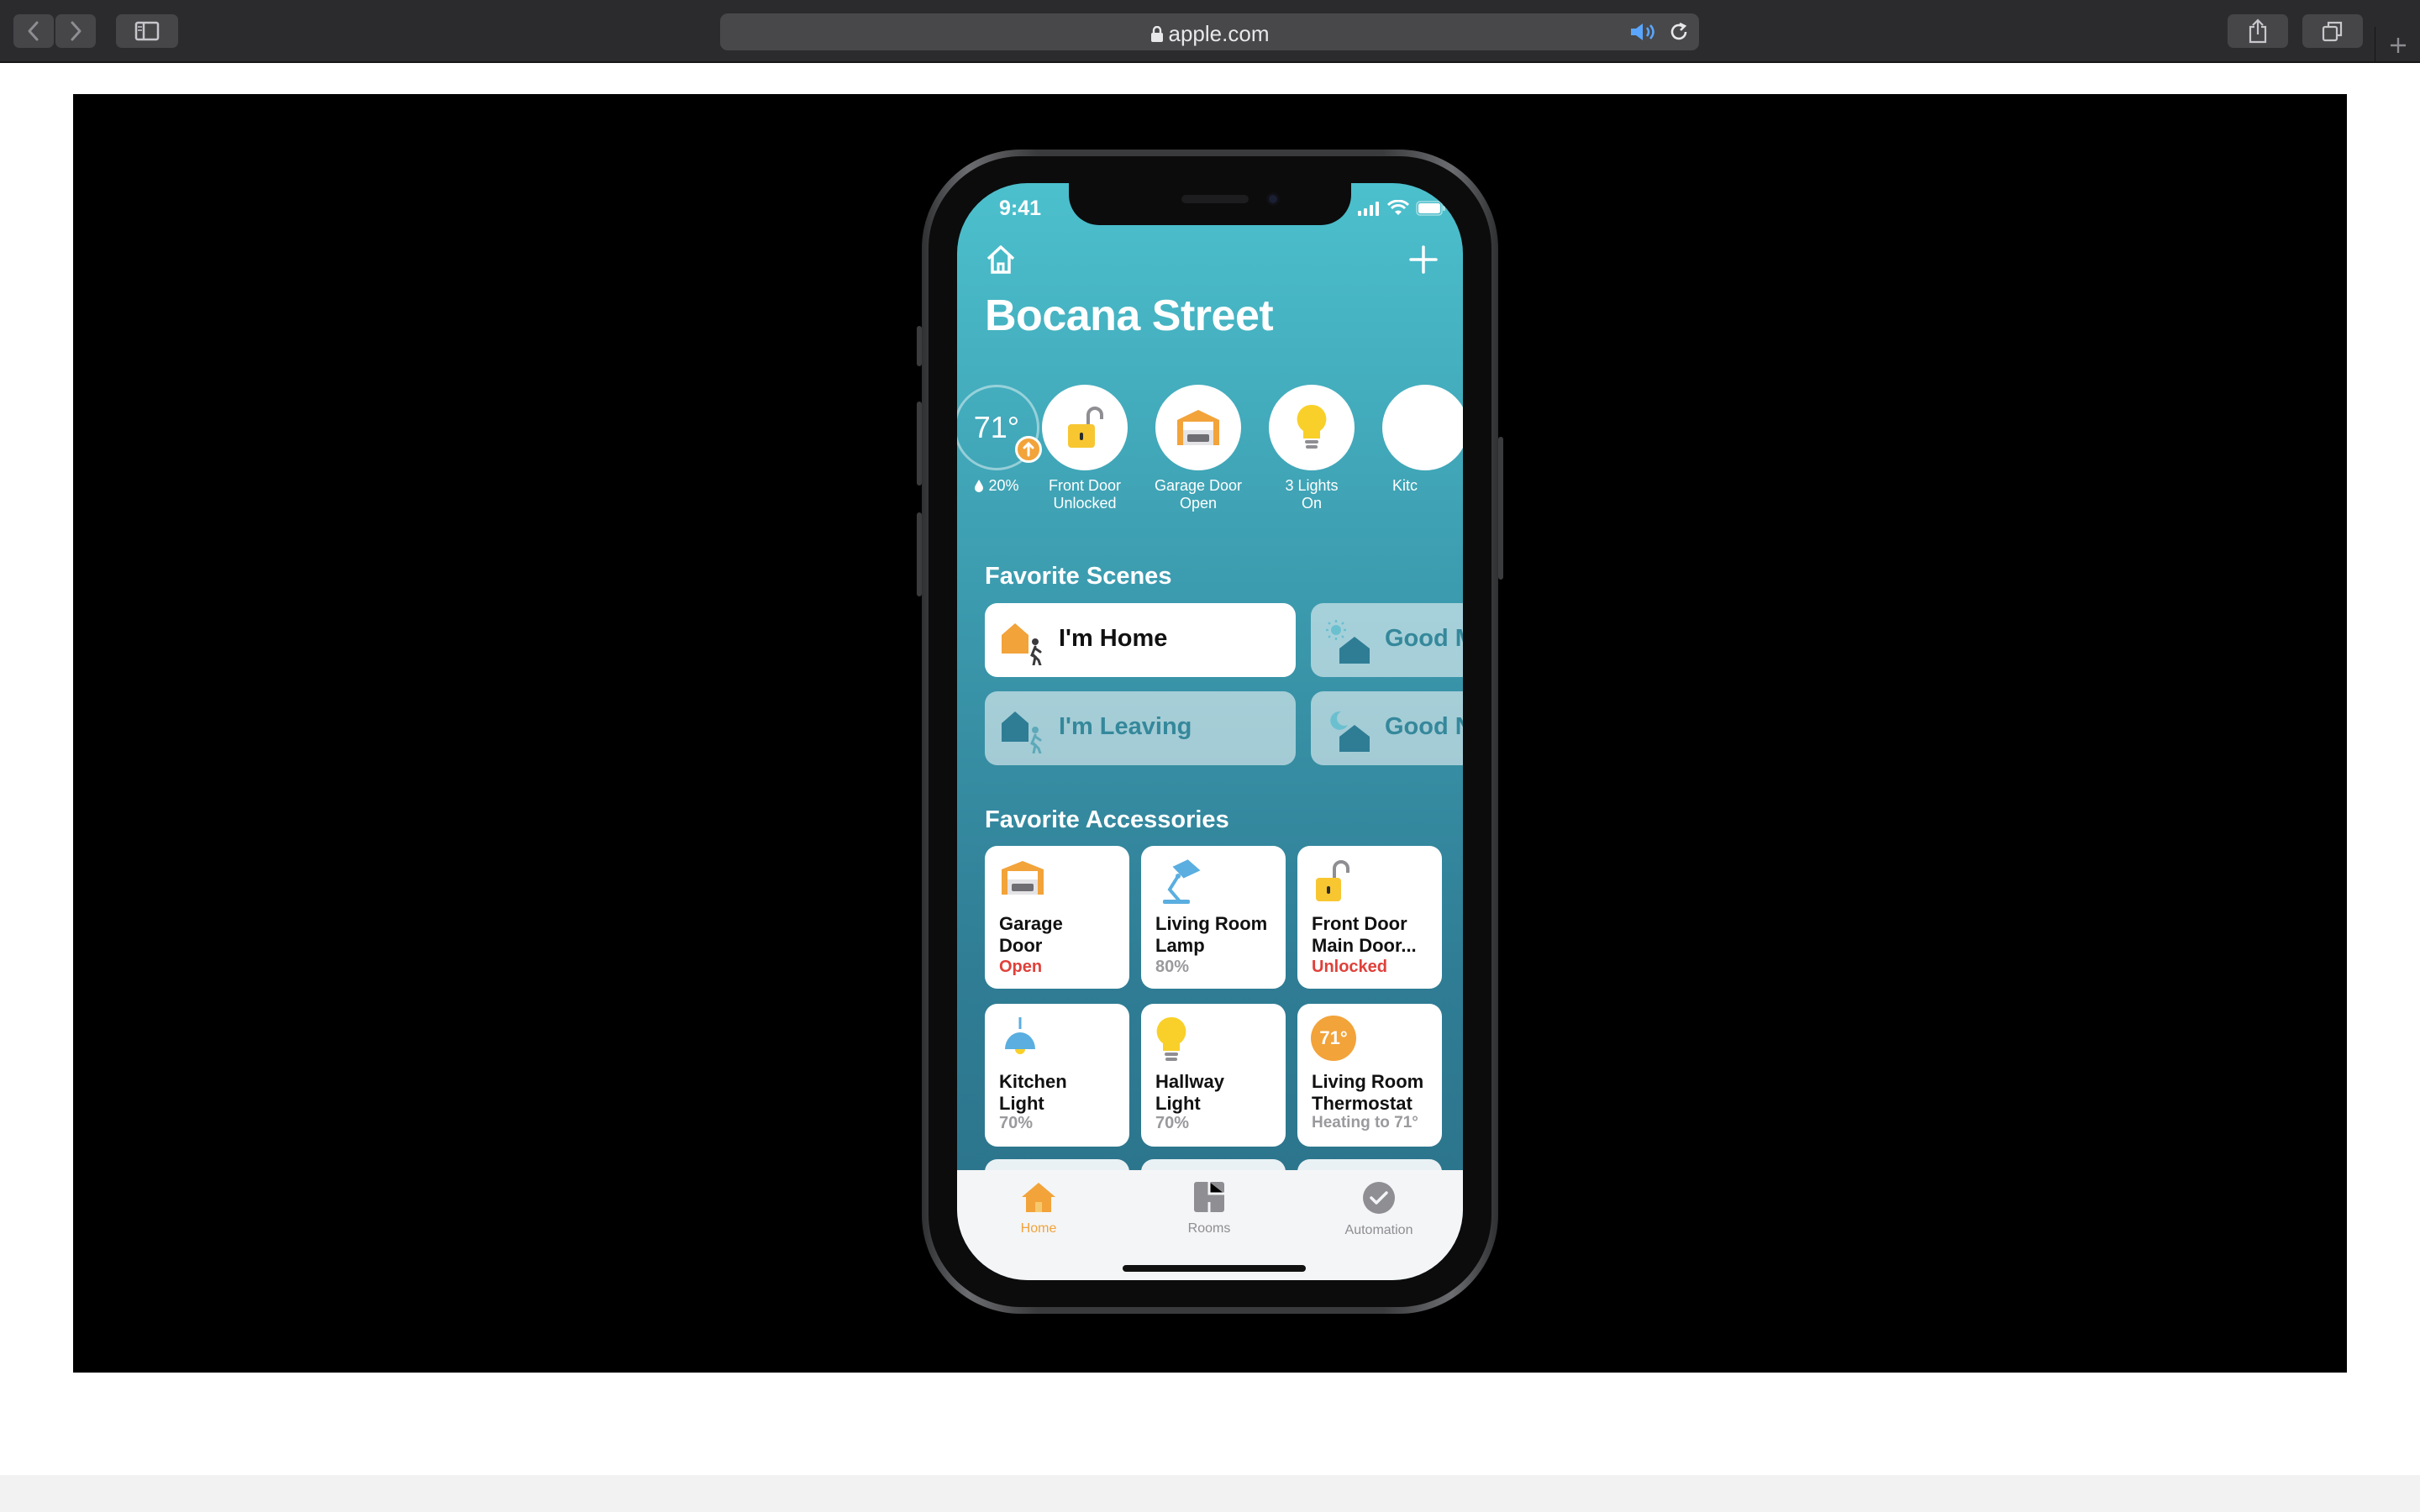 This screenshot has height=1512, width=2420. Describe the element at coordinates (1219, 33) in the screenshot. I see `url-text: apple.com` at that location.